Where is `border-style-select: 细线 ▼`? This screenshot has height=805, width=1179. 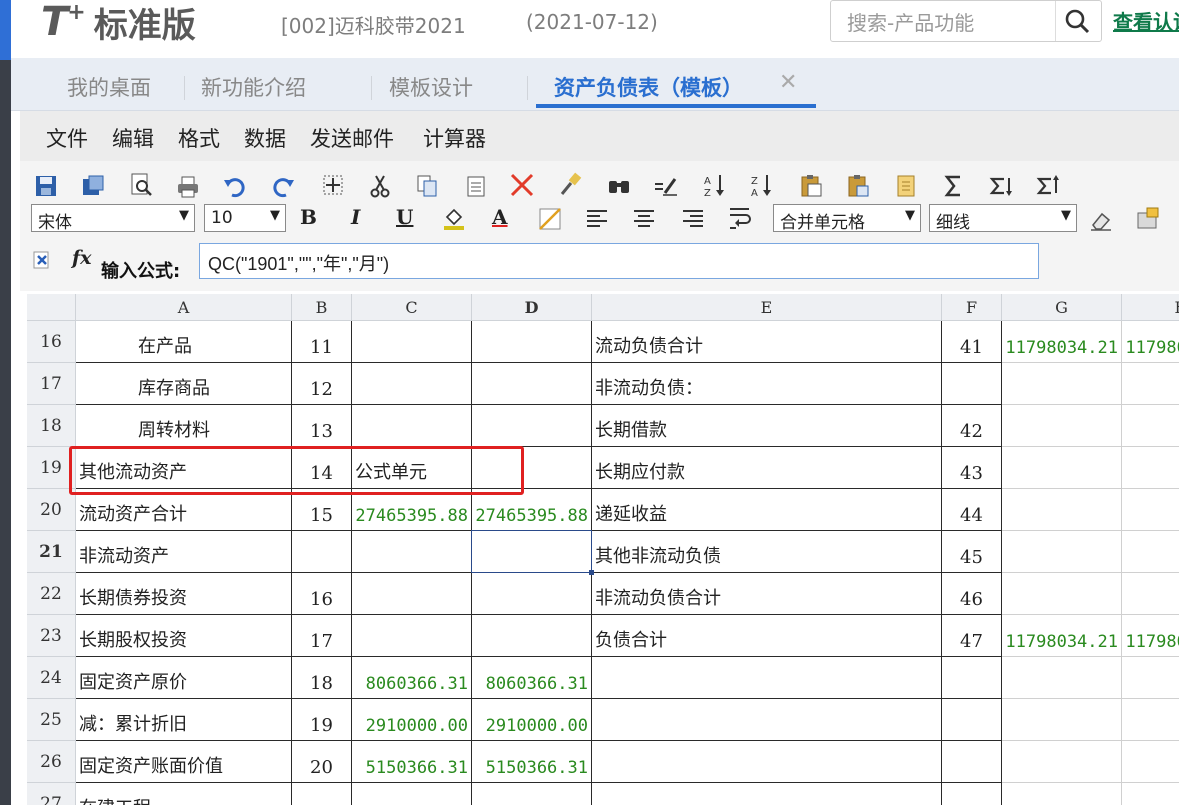
border-style-select: 细线 ▼ is located at coordinates (1003, 218).